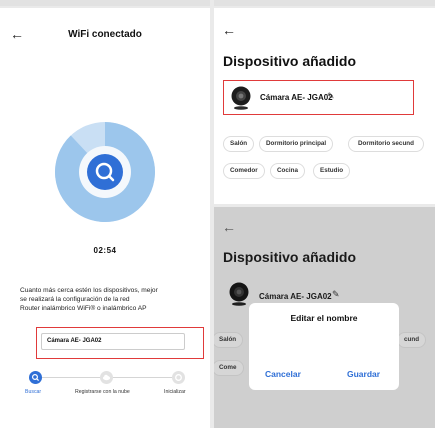 This screenshot has height=428, width=435. Describe the element at coordinates (106, 377) in the screenshot. I see `step-cloud-icon` at that location.